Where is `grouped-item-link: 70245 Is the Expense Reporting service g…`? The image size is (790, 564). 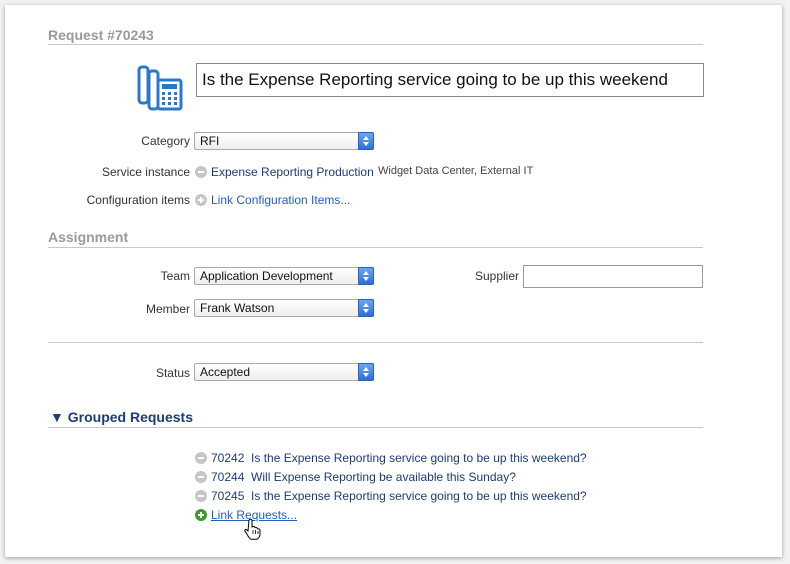 grouped-item-link: 70245 Is the Expense Reporting service g… is located at coordinates (399, 496).